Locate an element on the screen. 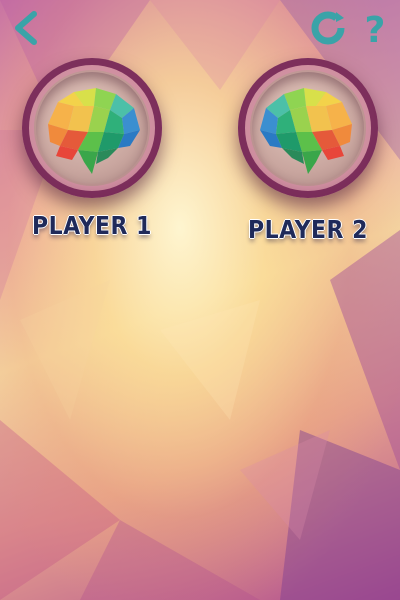 This screenshot has height=600, width=400. help-button: ? is located at coordinates (375, 29).